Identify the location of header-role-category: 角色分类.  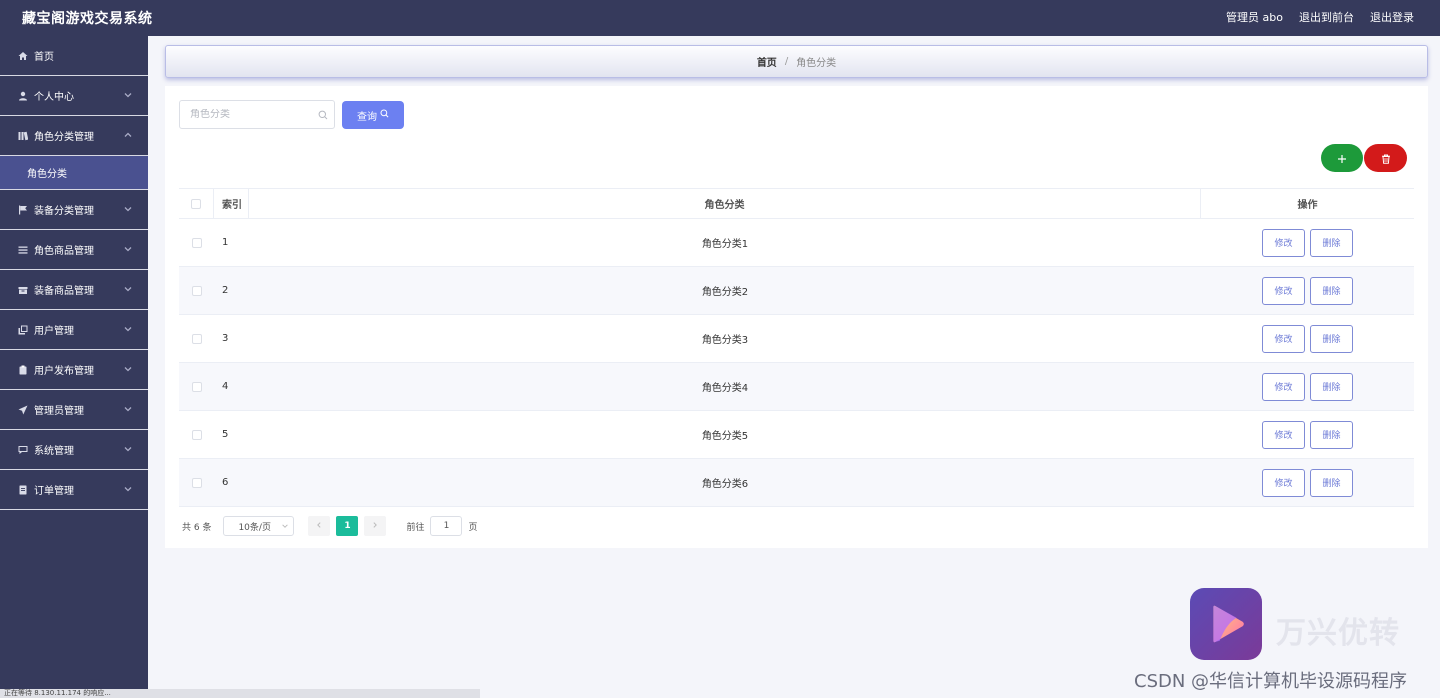
(725, 203).